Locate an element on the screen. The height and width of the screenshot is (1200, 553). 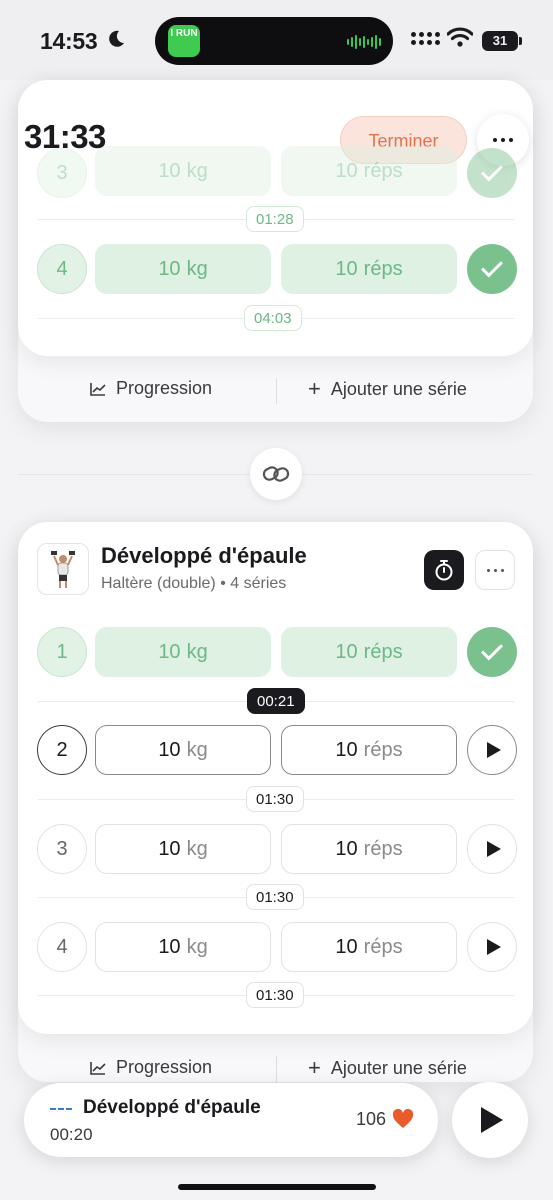
set-number: 1 is located at coordinates (62, 652).